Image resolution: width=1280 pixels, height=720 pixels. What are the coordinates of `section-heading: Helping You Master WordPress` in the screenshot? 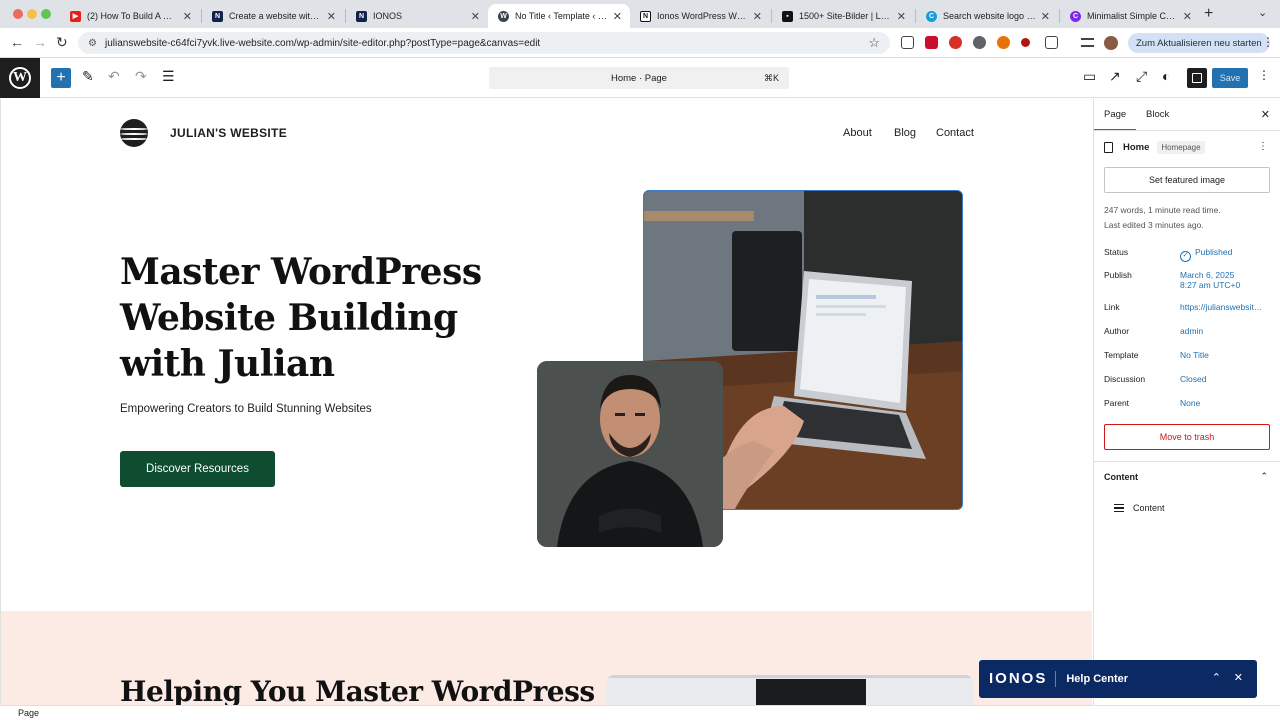 It's located at (357, 690).